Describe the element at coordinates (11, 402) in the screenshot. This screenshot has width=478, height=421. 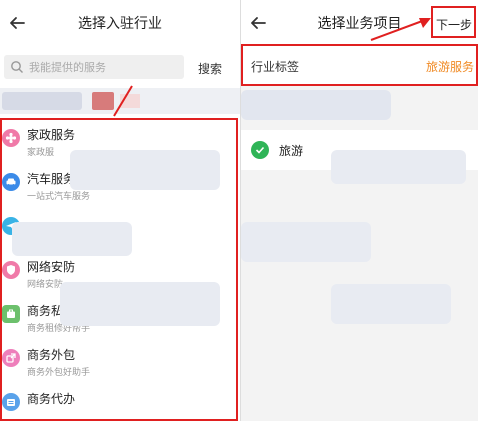
I see `agency-icon` at that location.